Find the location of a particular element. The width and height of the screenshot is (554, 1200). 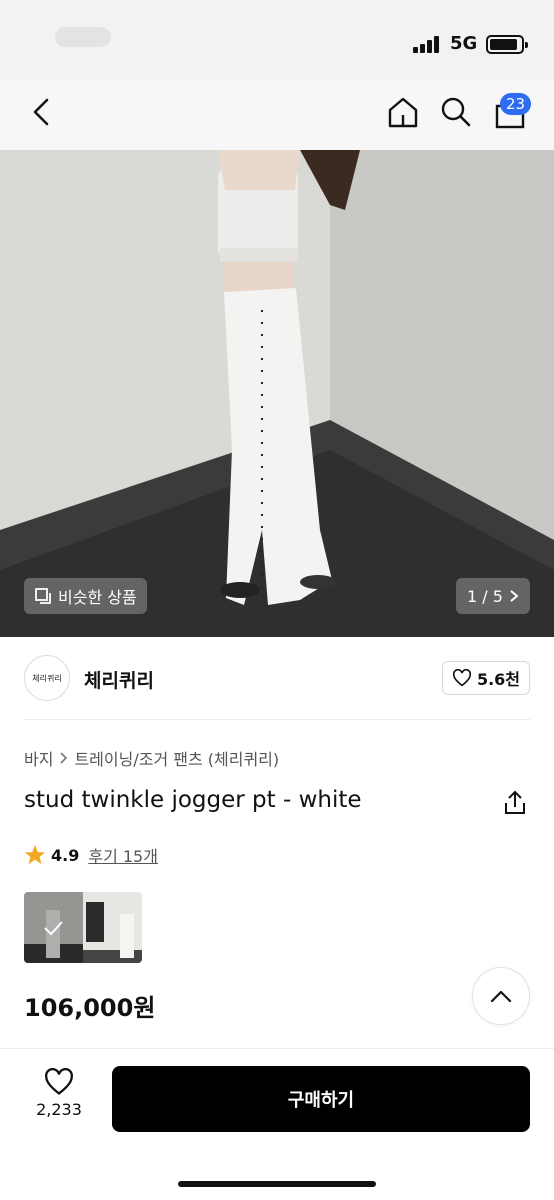

image-pager: 1 / 5 is located at coordinates (493, 596).